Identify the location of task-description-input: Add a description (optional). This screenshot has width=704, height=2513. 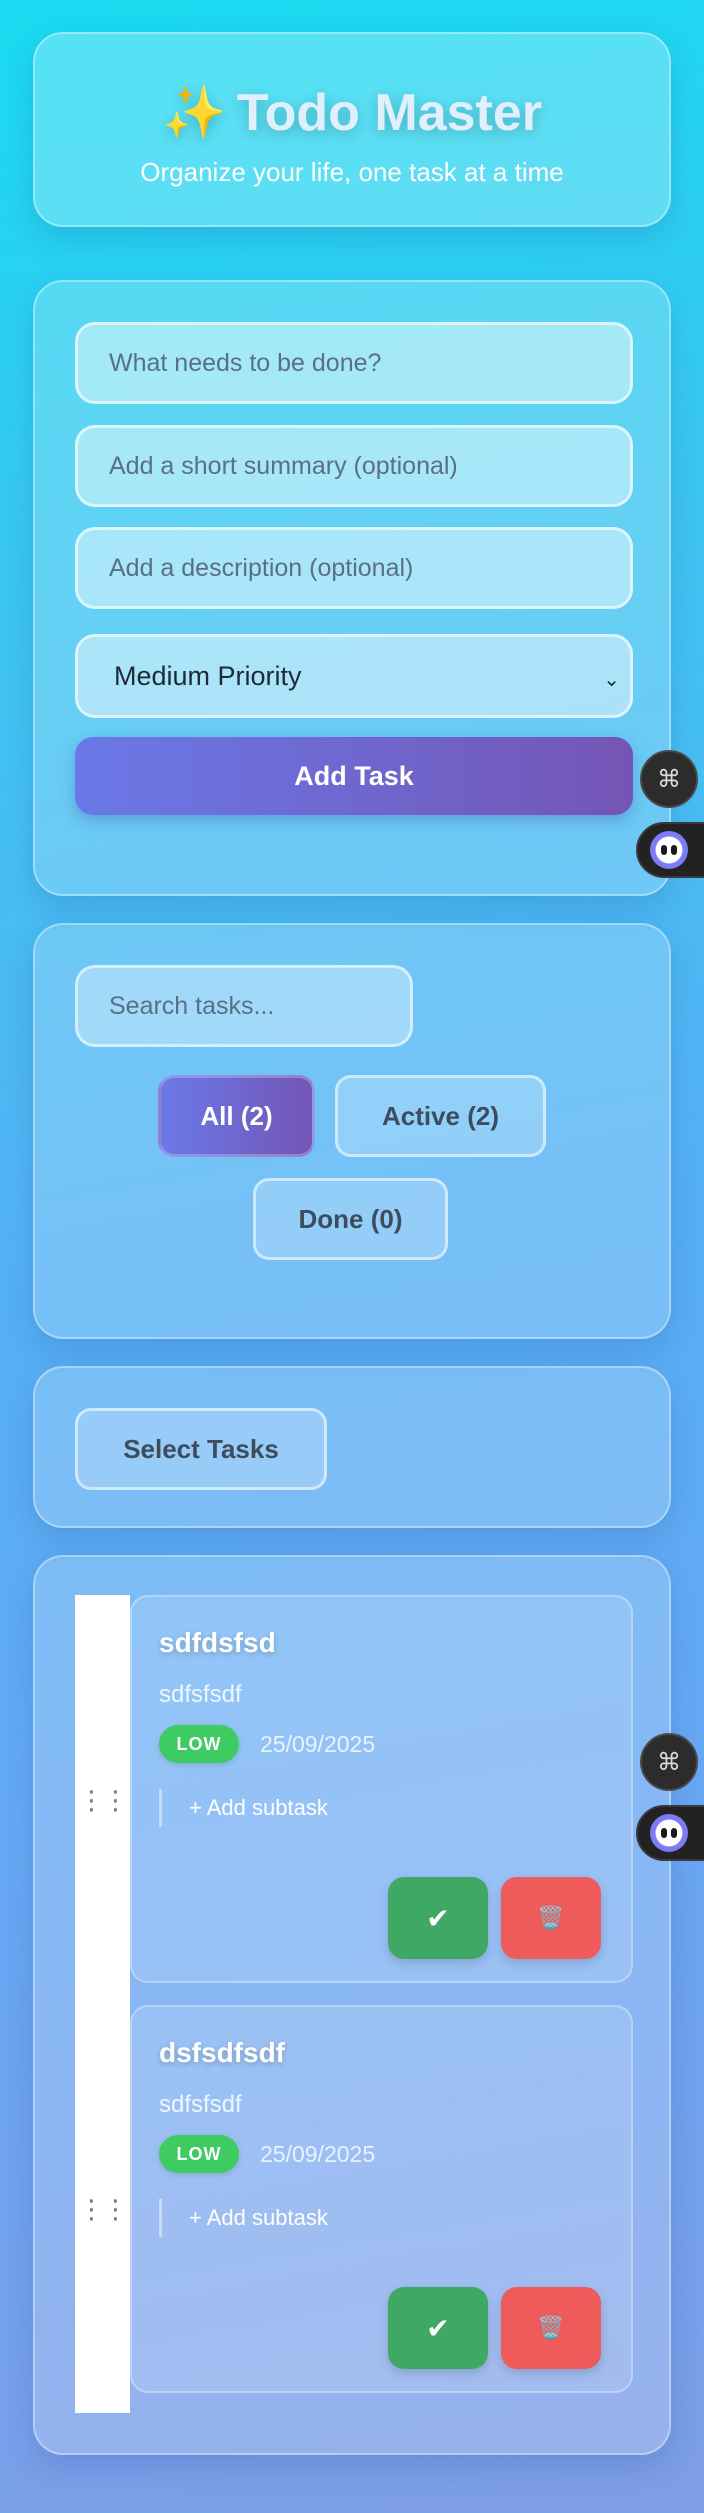
(354, 568).